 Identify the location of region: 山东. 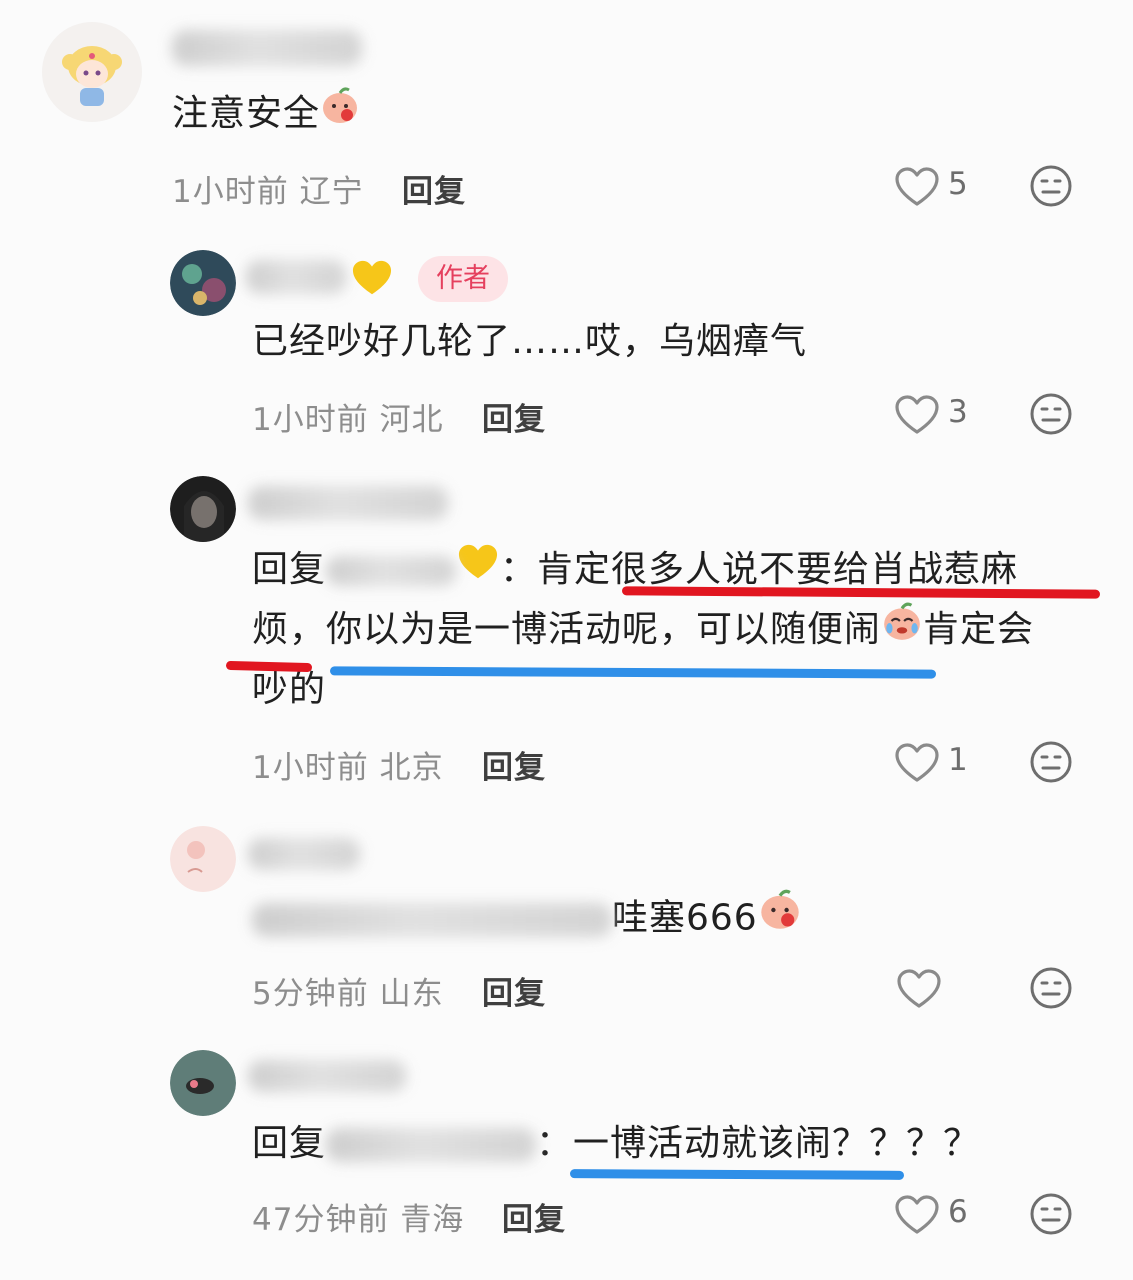
(411, 994).